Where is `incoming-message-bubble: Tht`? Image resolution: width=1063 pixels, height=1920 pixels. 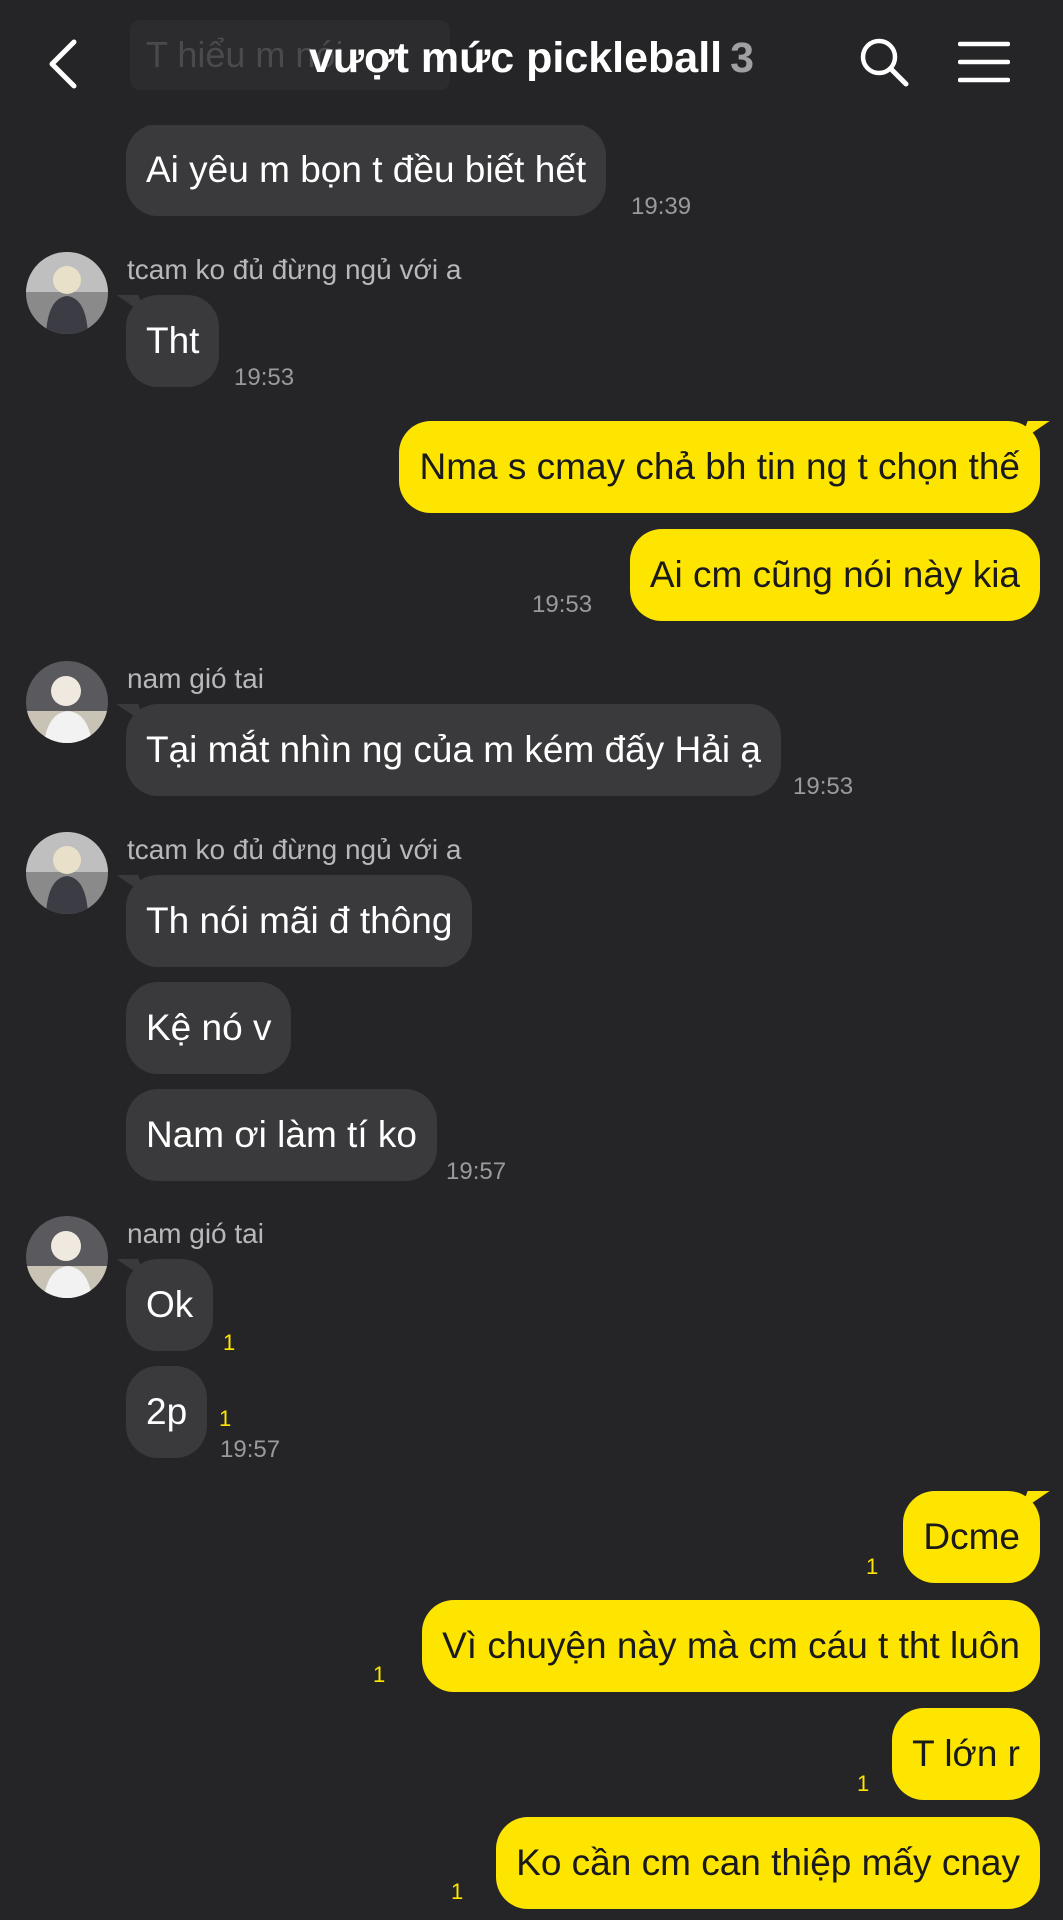 incoming-message-bubble: Tht is located at coordinates (173, 341).